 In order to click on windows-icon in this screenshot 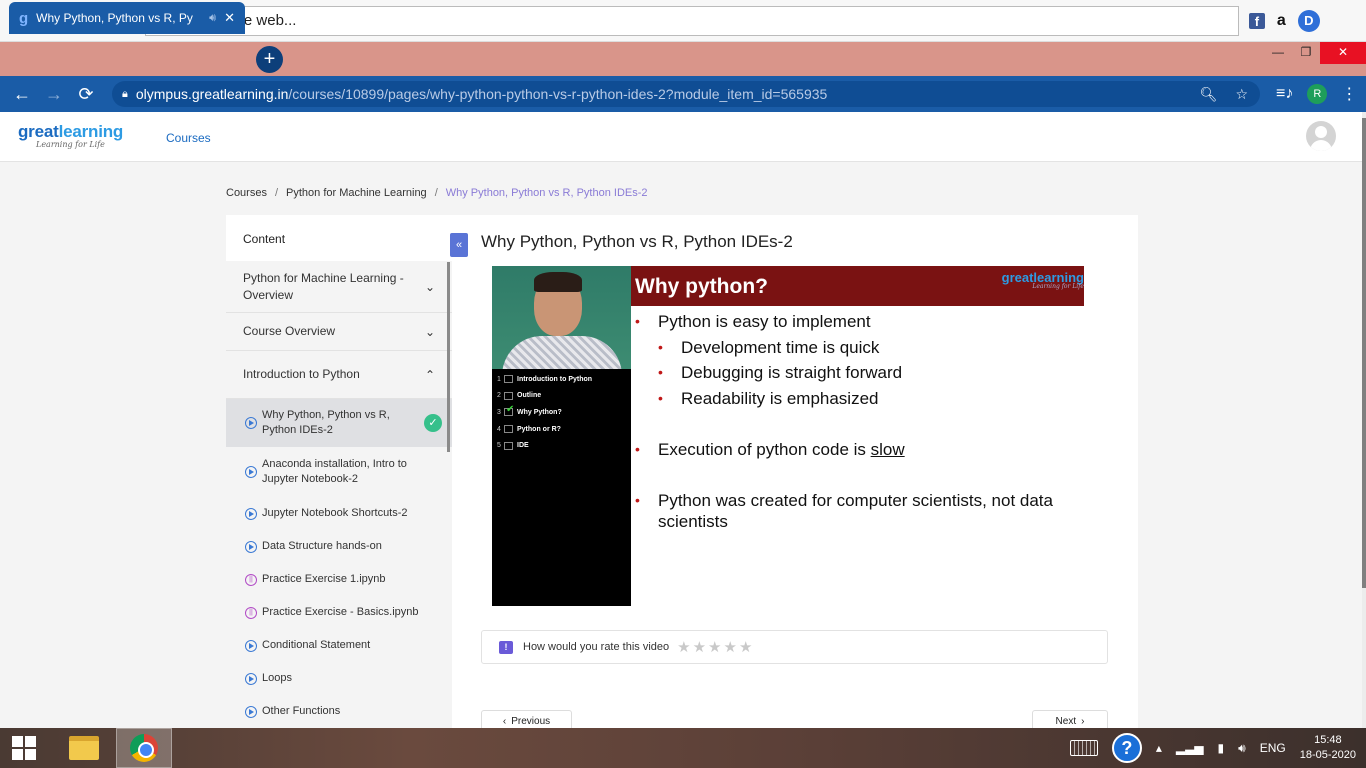, I will do `click(24, 748)`.